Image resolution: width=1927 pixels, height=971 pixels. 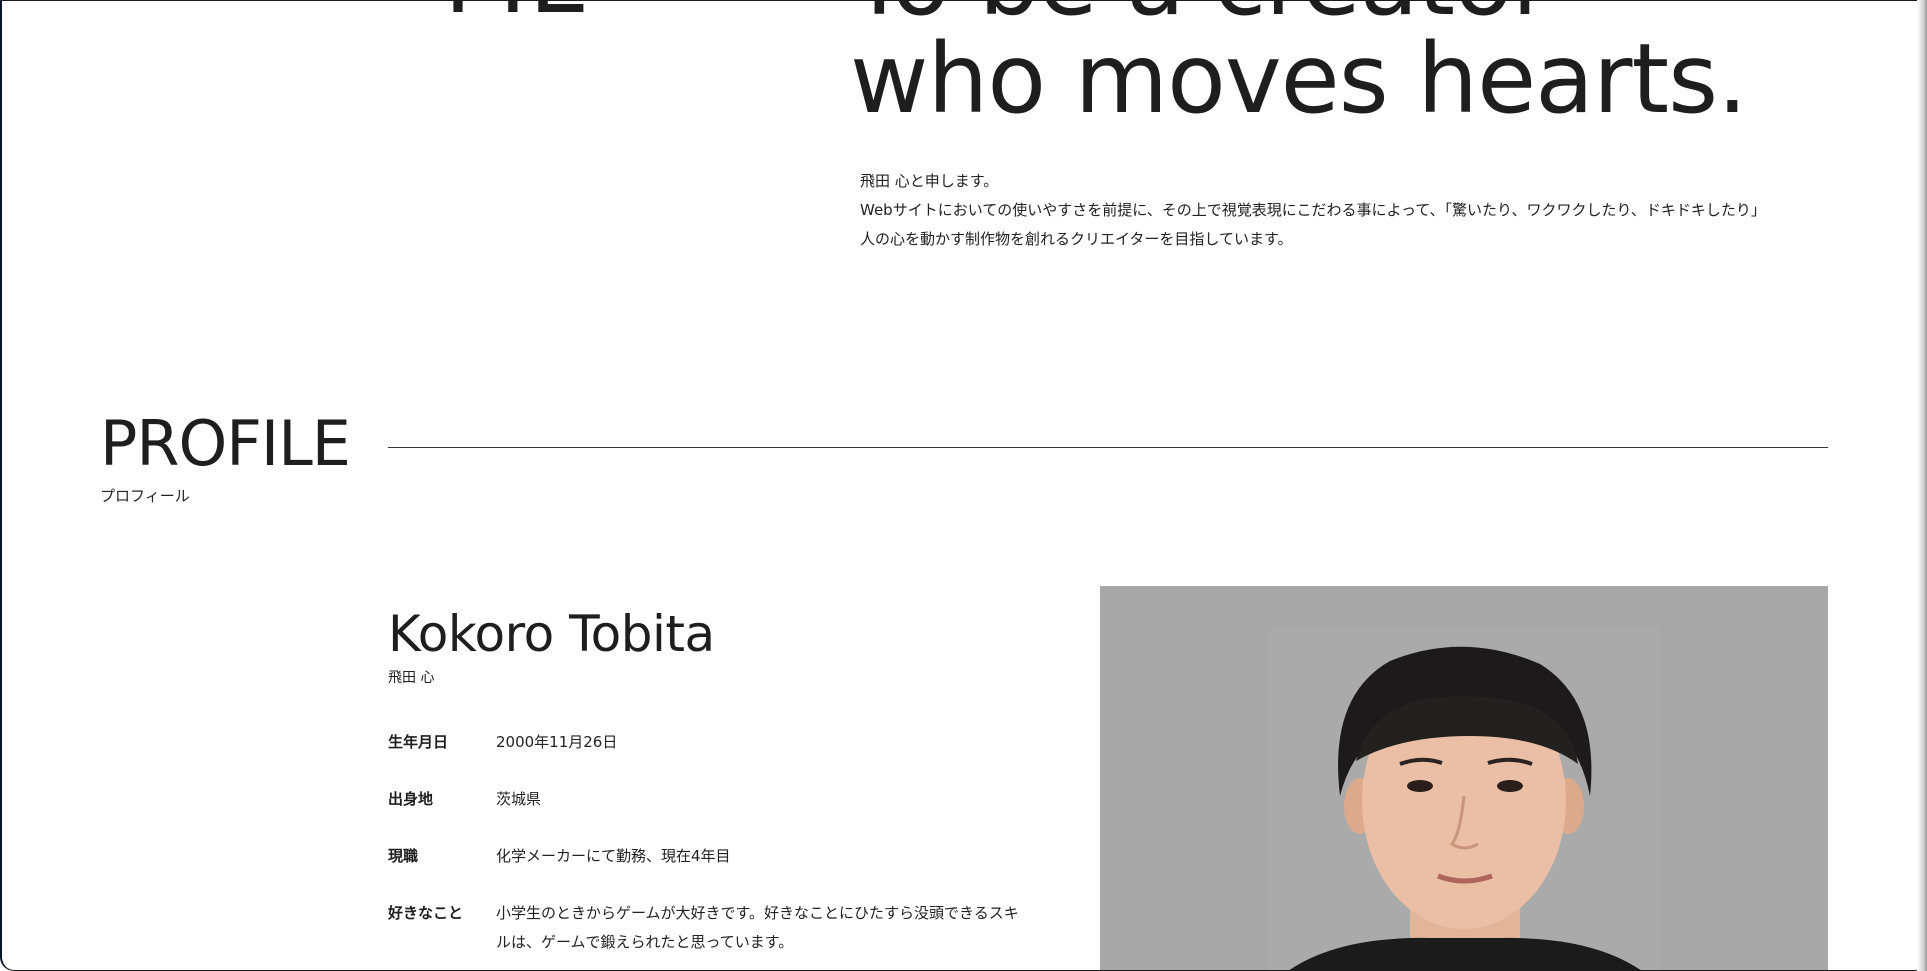 What do you see at coordinates (1076, 239) in the screenshot?
I see `intro-line: 人の心を動かす制作物を創れるクリエイターを目指しています。` at bounding box center [1076, 239].